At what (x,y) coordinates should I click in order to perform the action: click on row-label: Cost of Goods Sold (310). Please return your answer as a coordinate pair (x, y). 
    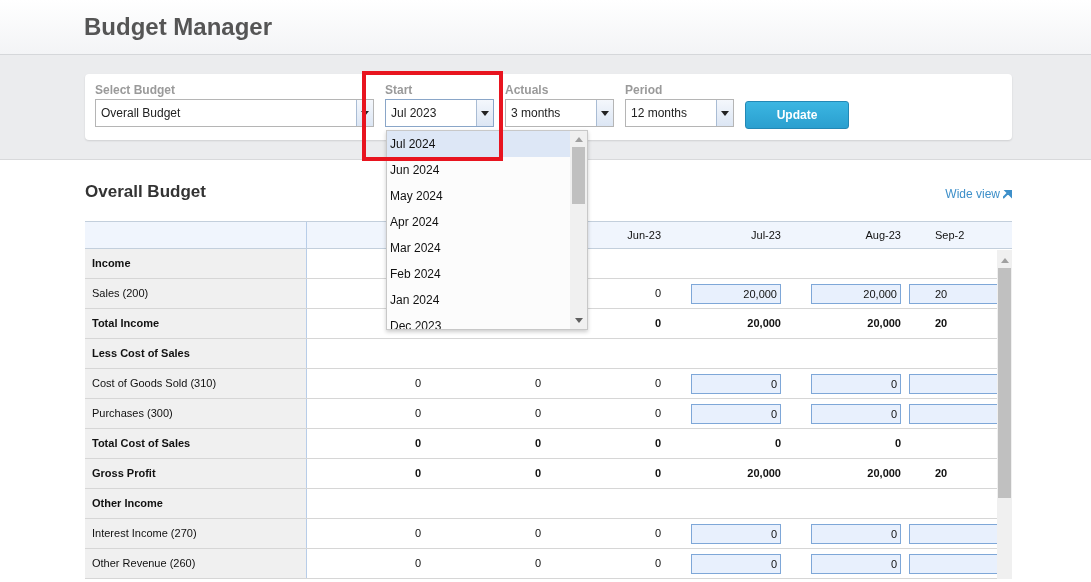
    Looking at the image, I should click on (154, 384).